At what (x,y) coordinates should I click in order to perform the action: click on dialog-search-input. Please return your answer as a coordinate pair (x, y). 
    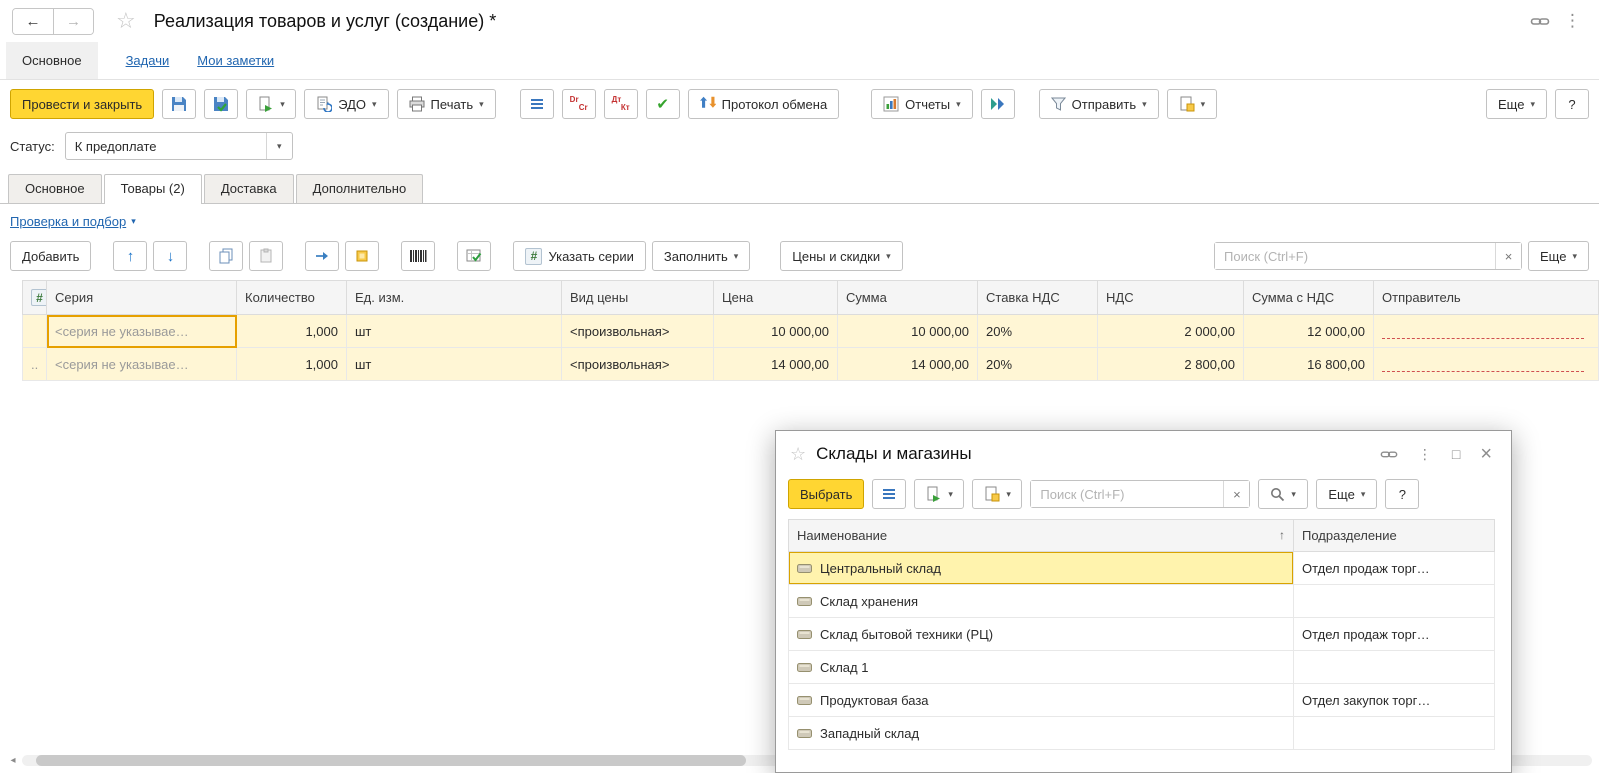
    Looking at the image, I should click on (1127, 494).